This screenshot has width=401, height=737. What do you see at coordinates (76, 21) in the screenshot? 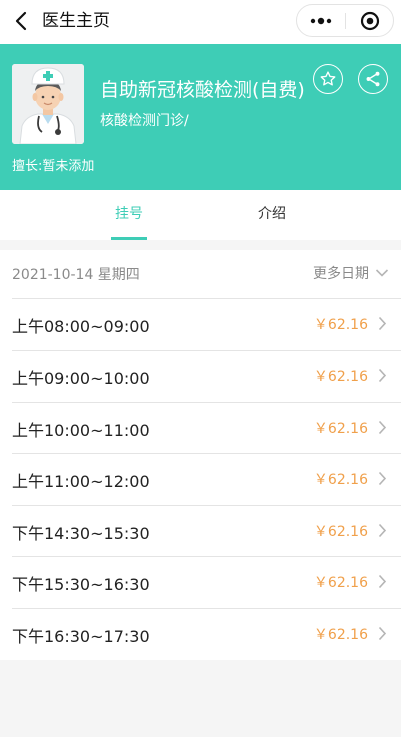
I see `page-title: 医生主页` at bounding box center [76, 21].